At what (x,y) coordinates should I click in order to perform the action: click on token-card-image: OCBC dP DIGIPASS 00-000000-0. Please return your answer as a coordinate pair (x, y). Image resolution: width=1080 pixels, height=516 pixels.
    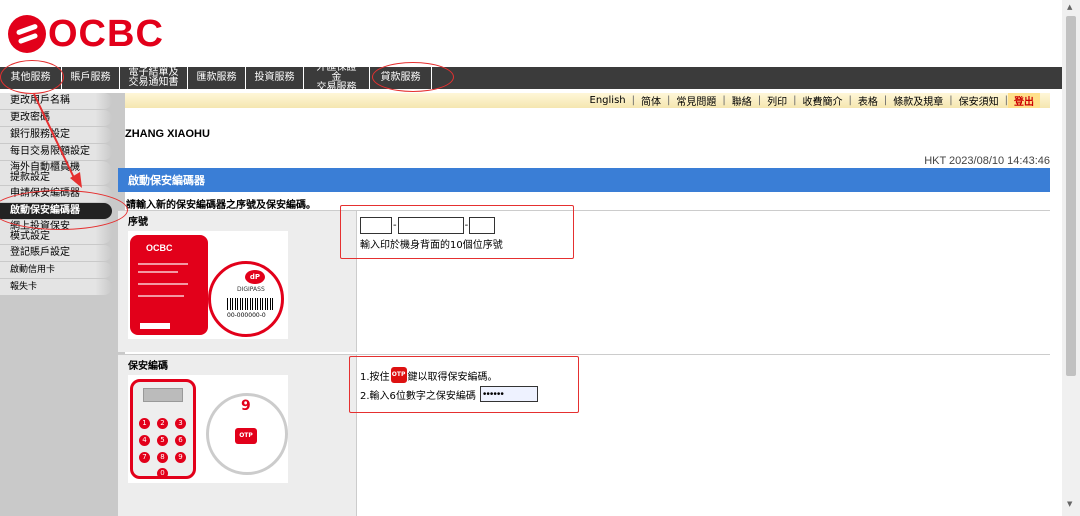
    Looking at the image, I should click on (208, 285).